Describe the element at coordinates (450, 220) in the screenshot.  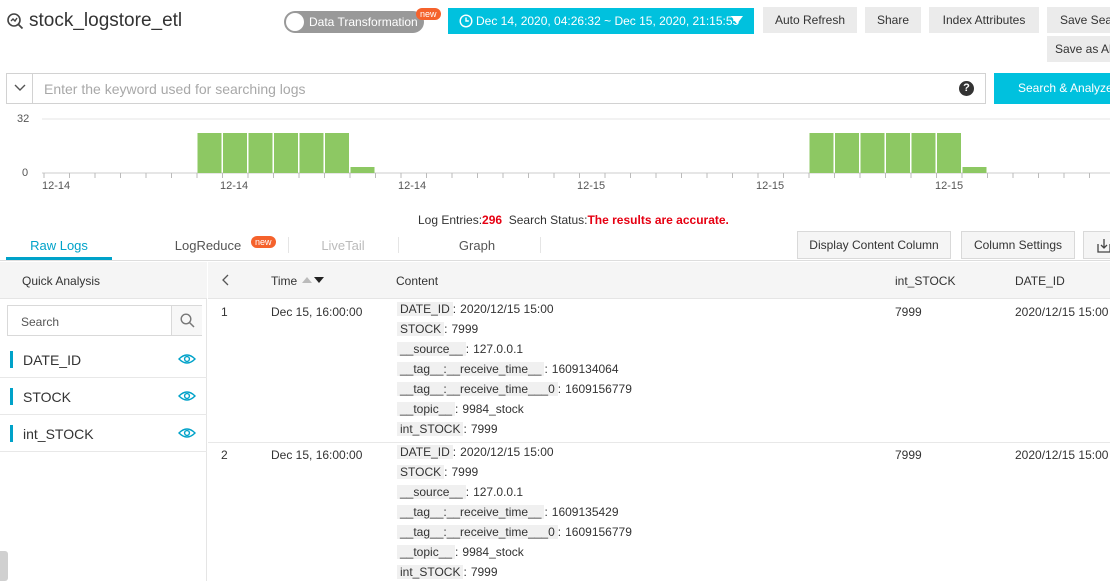
I see `log-entries-label: Log Entries:` at that location.